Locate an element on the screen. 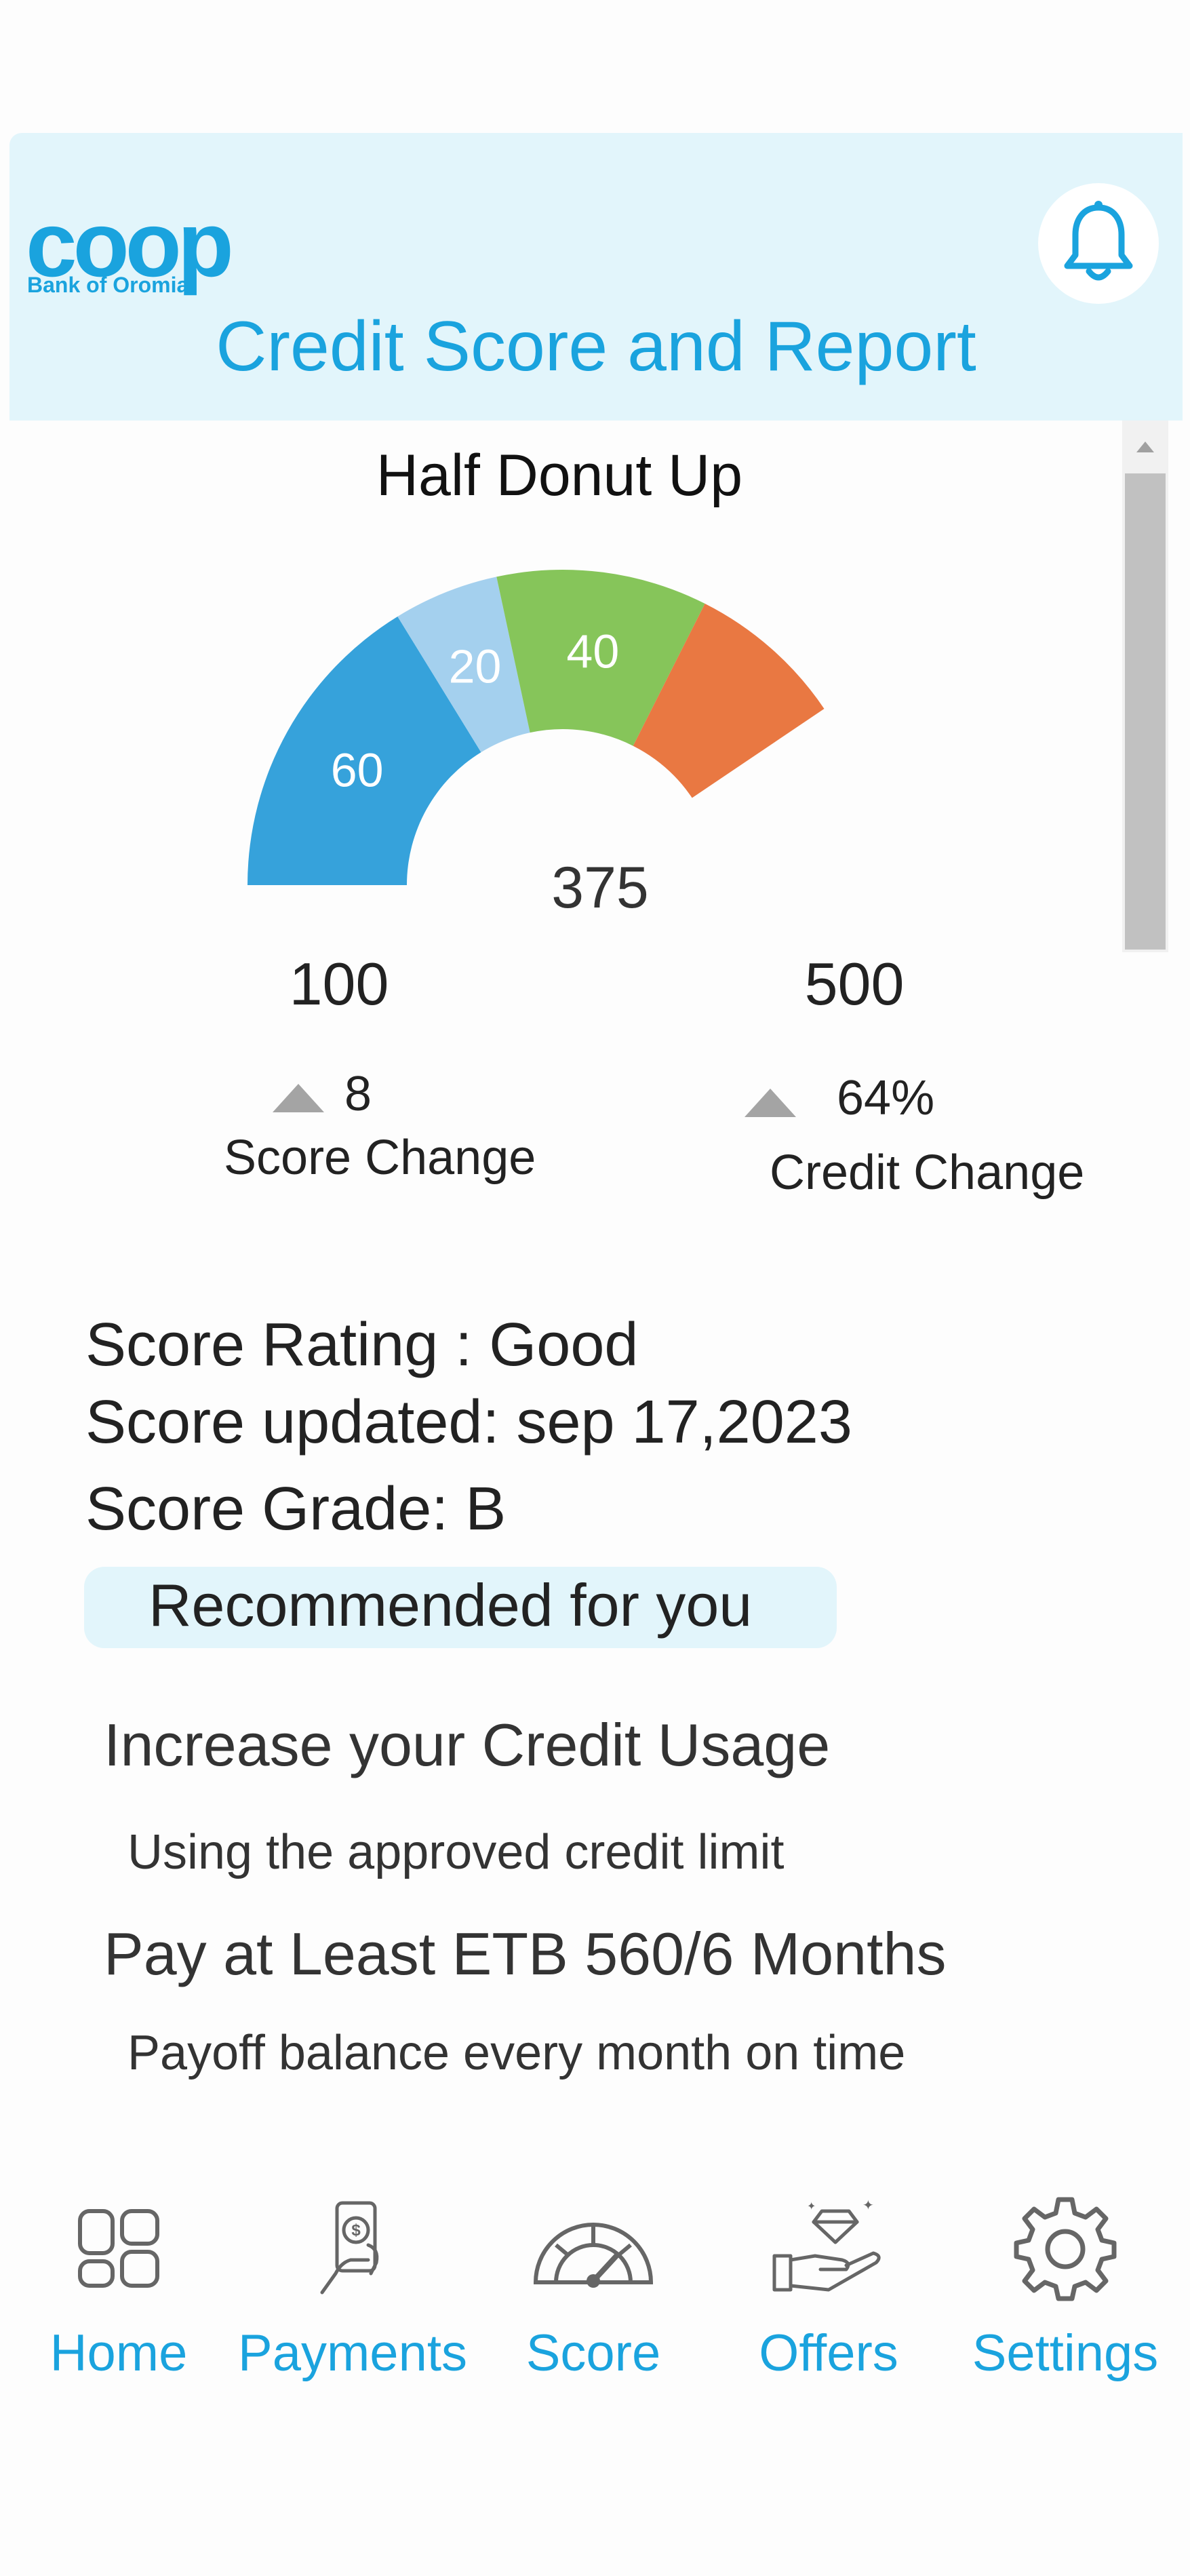  credit-change-value: 64% is located at coordinates (886, 1098).